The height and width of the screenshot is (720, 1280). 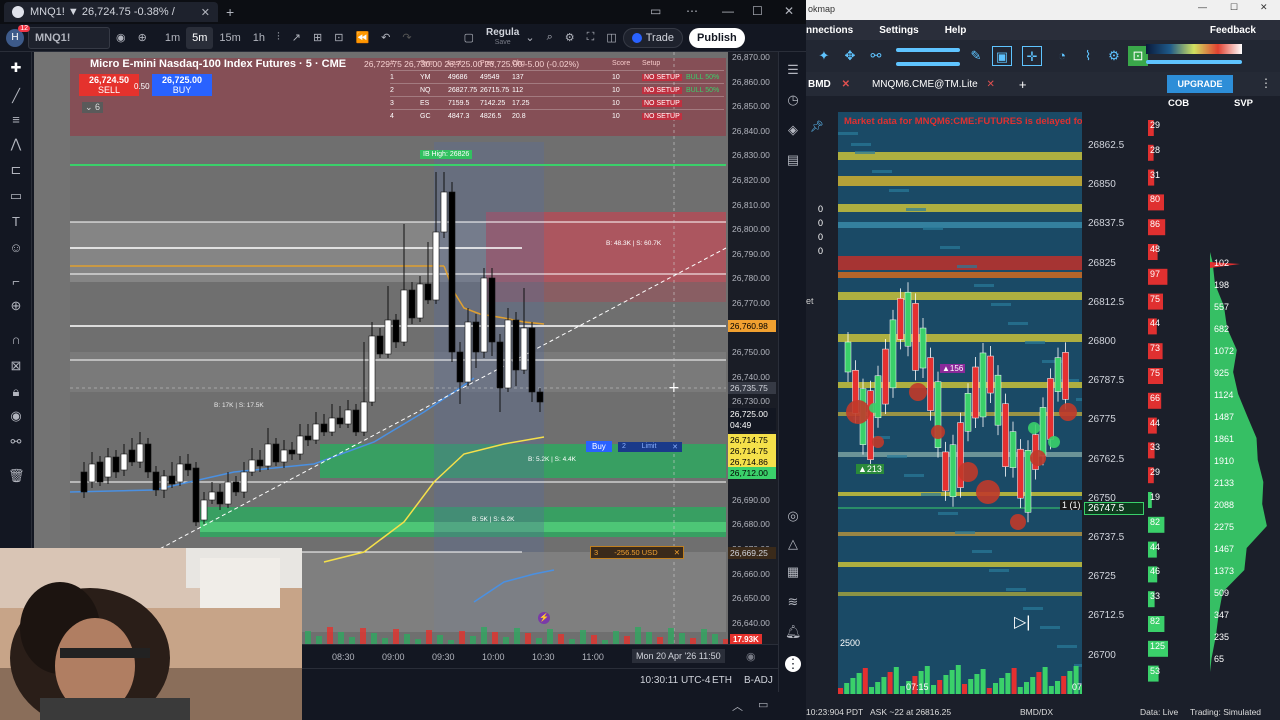 What do you see at coordinates (338, 38) in the screenshot?
I see `alert-icon: ⊡` at bounding box center [338, 38].